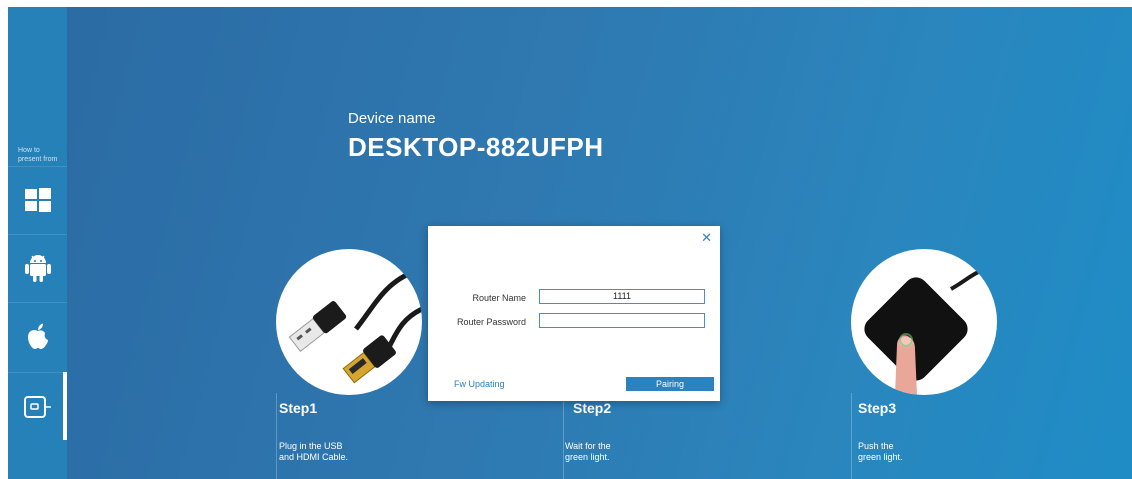 The height and width of the screenshot is (479, 1132). Describe the element at coordinates (499, 298) in the screenshot. I see `router-name-label: Router Name` at that location.